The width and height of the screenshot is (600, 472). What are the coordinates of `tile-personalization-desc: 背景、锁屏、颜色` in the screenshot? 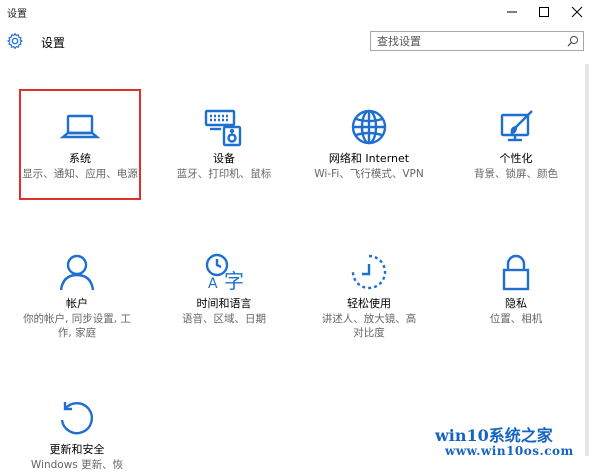 It's located at (516, 174).